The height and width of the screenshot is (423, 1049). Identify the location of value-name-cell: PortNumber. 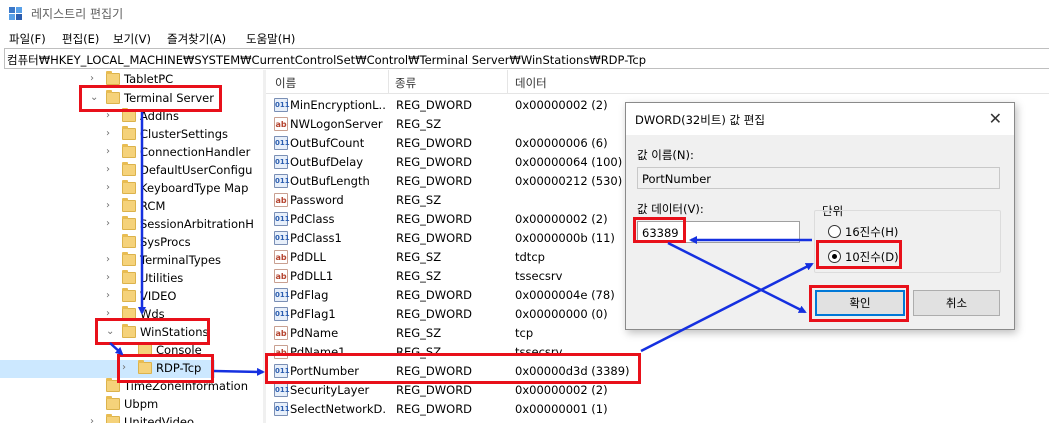
(324, 371).